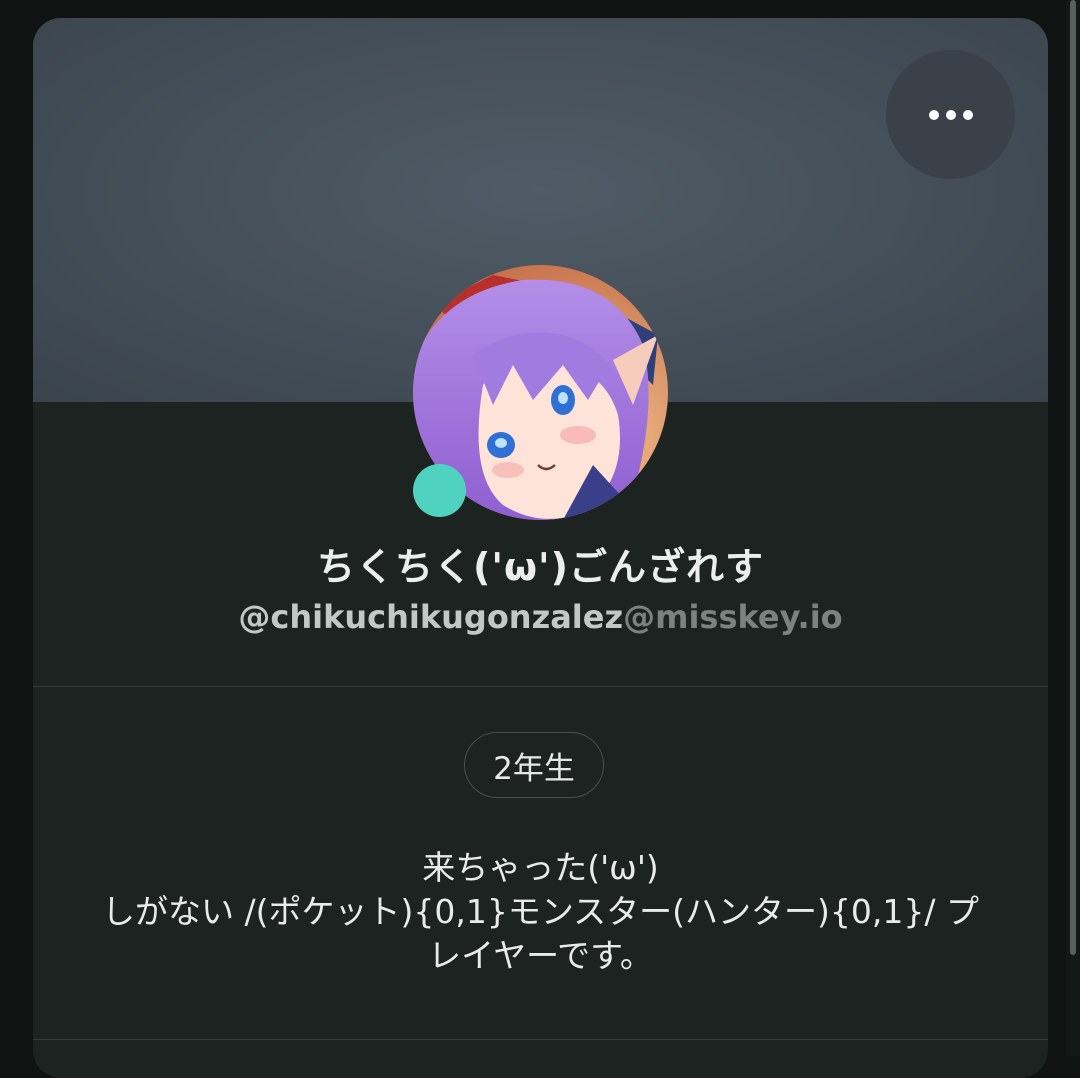  I want to click on handle-username: @chikuchikugonzalez, so click(431, 617).